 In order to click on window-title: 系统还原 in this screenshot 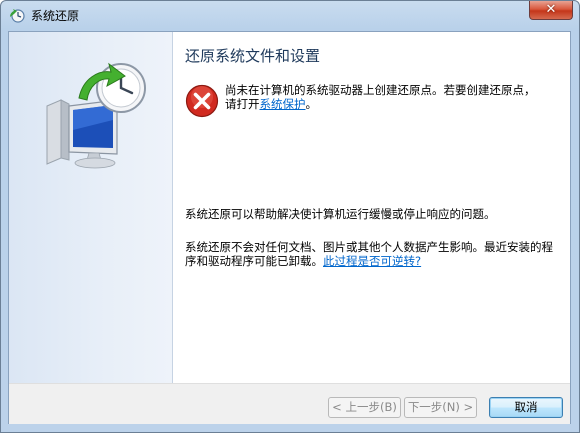, I will do `click(55, 16)`.